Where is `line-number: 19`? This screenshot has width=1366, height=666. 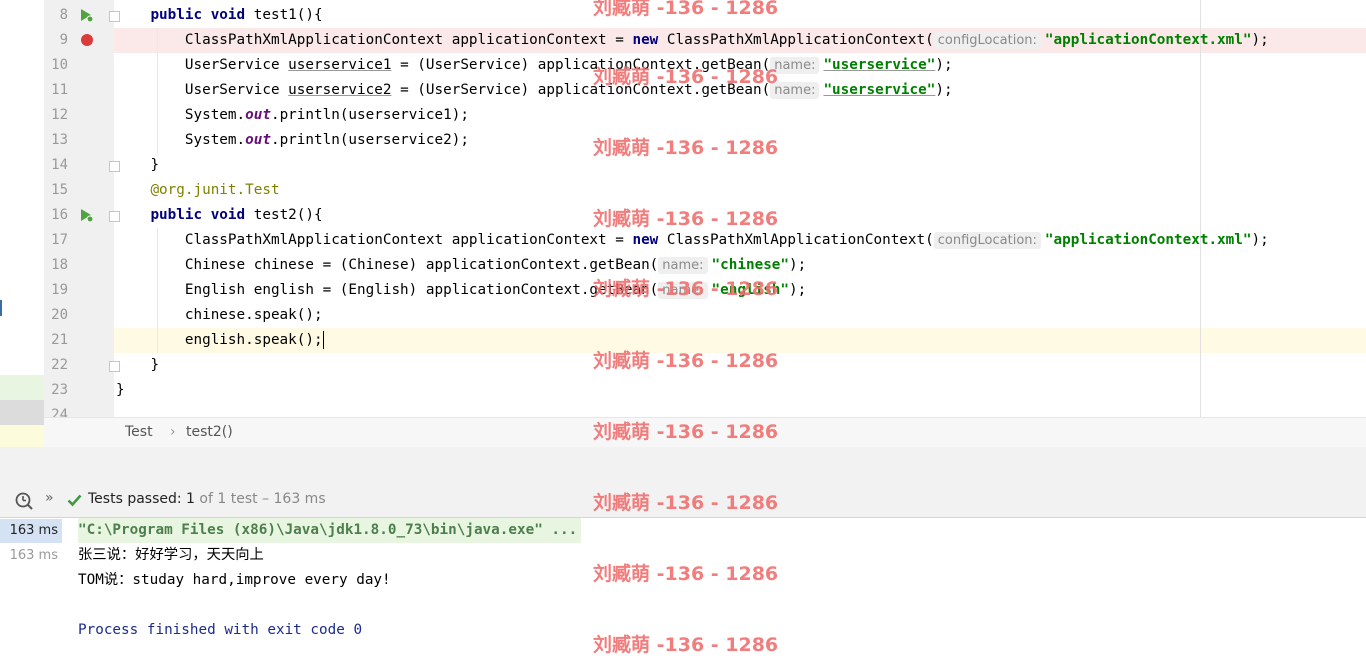
line-number: 19 is located at coordinates (59, 290).